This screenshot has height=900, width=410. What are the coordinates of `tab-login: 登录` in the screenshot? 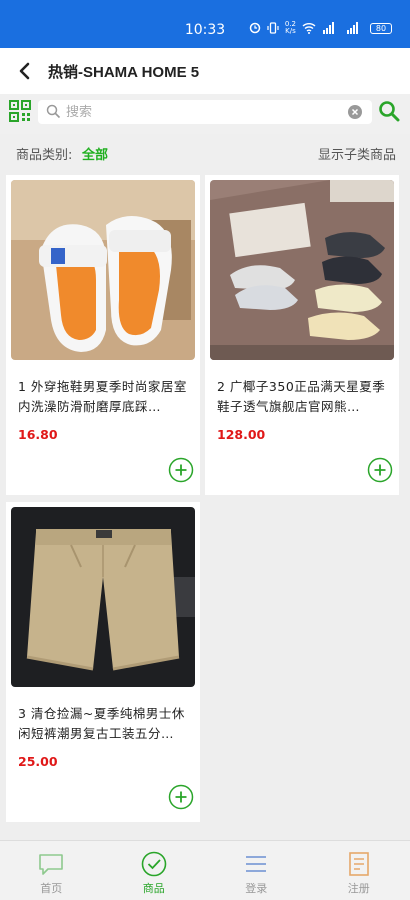 It's located at (256, 870).